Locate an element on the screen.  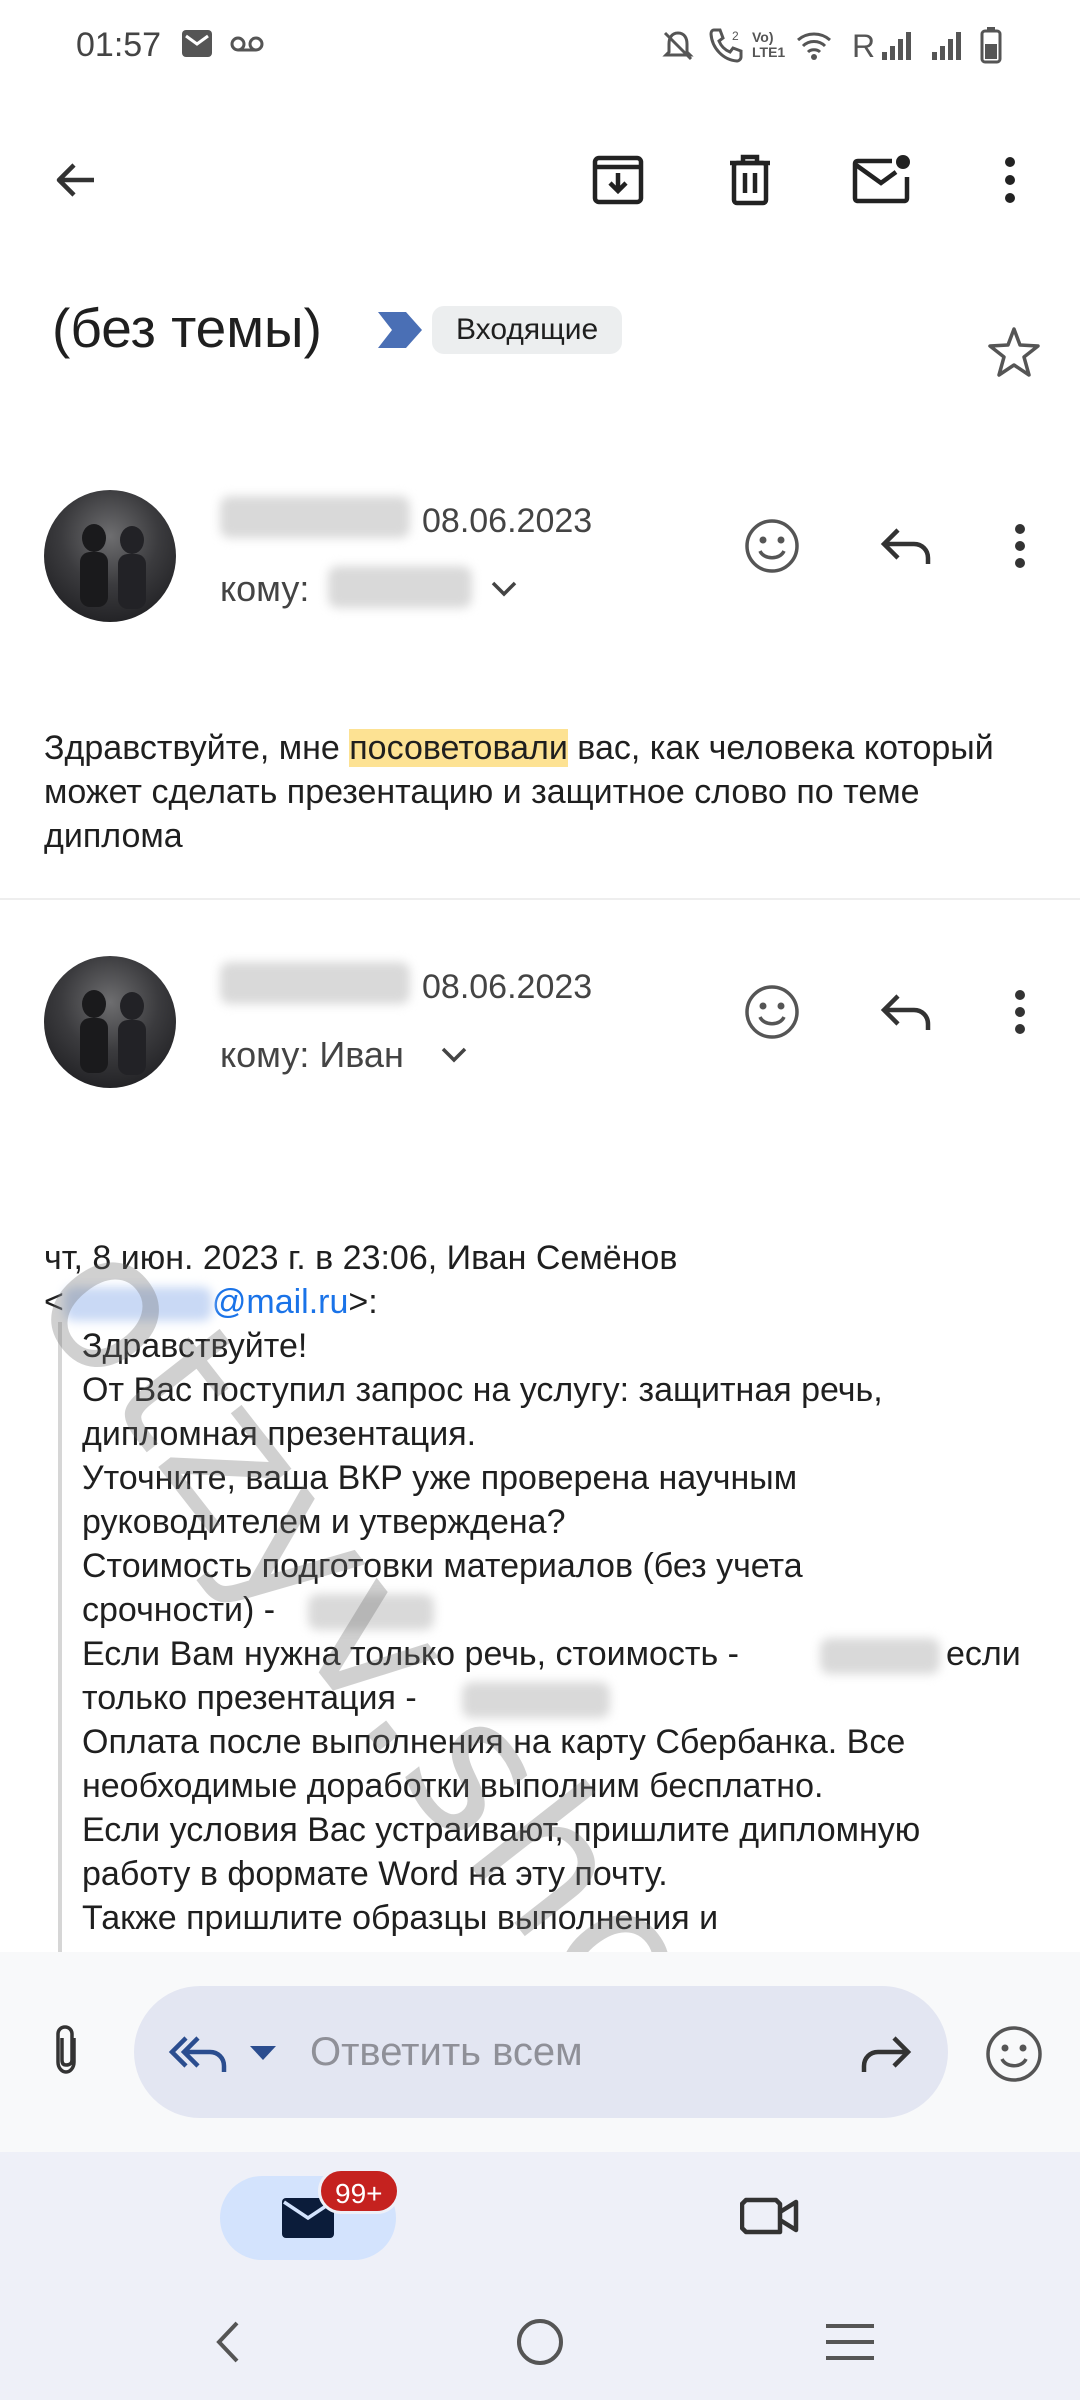
emoji-button is located at coordinates (1014, 2054).